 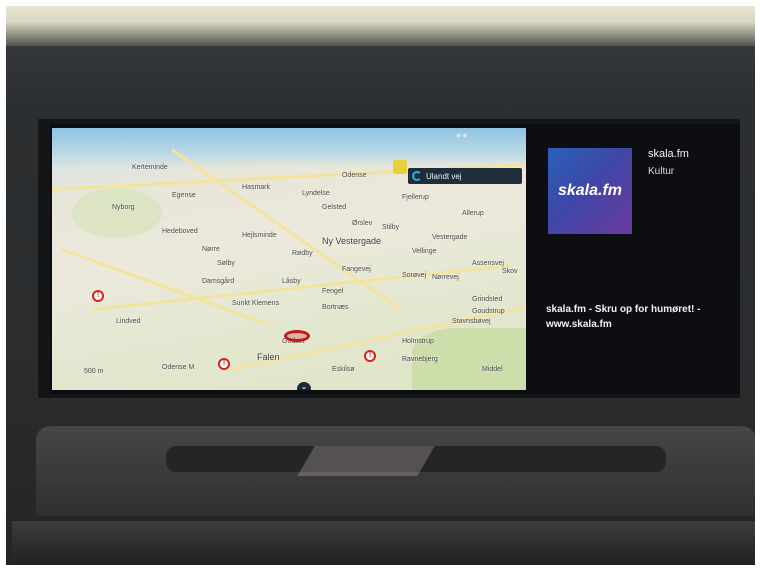 What do you see at coordinates (316, 193) in the screenshot?
I see `place-label: Lyndelse` at bounding box center [316, 193].